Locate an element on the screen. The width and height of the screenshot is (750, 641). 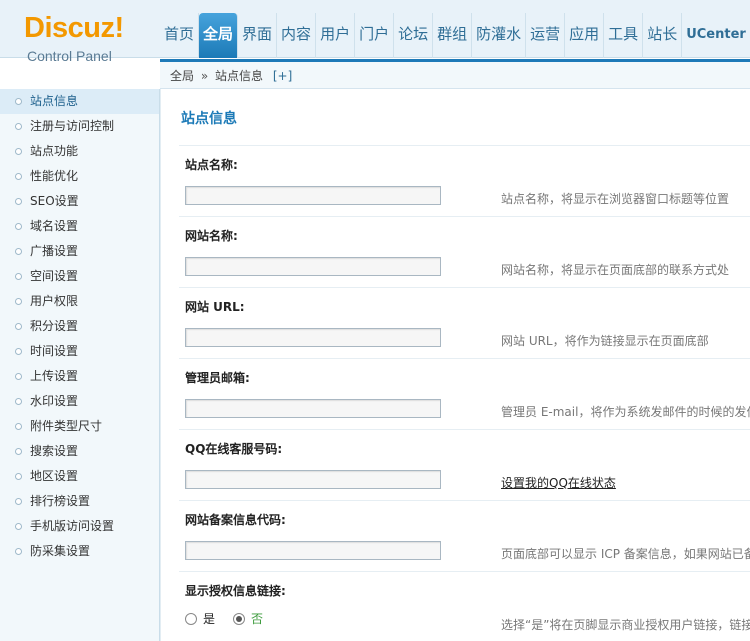
add-shortcut-button: [+] is located at coordinates (282, 76).